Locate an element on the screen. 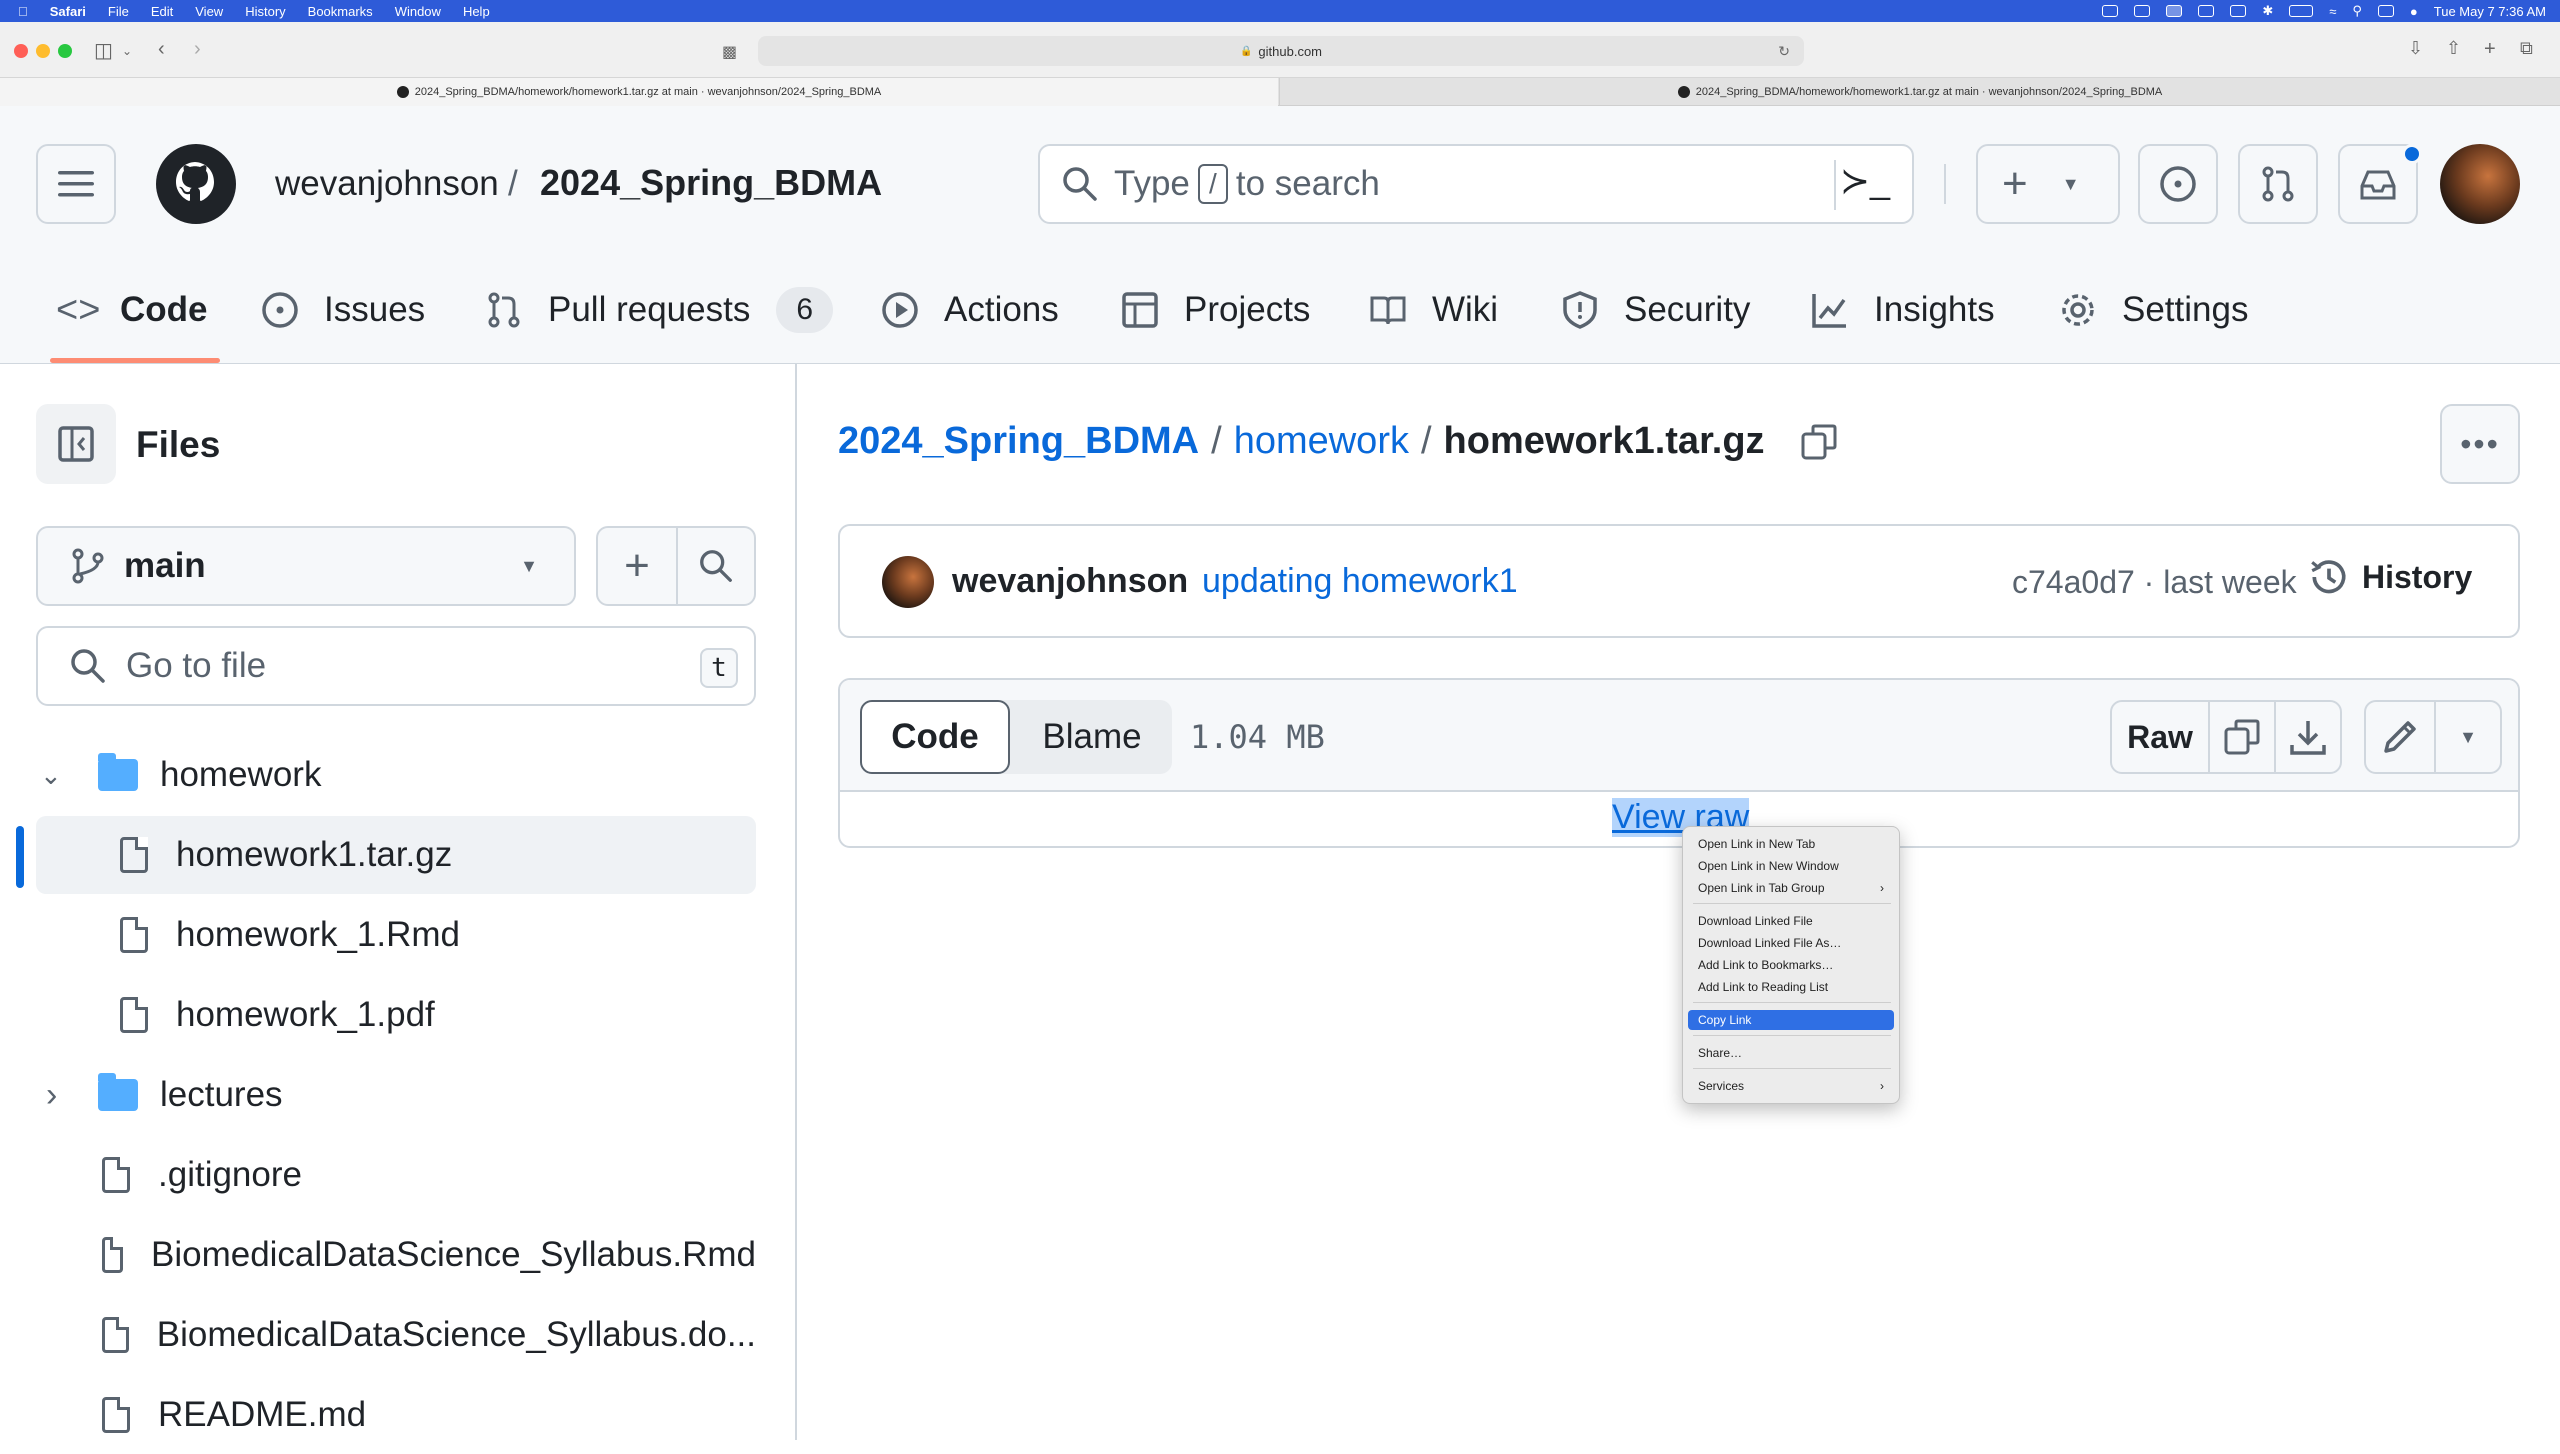 Image resolution: width=2560 pixels, height=1454 pixels. user-avatar is located at coordinates (2480, 184).